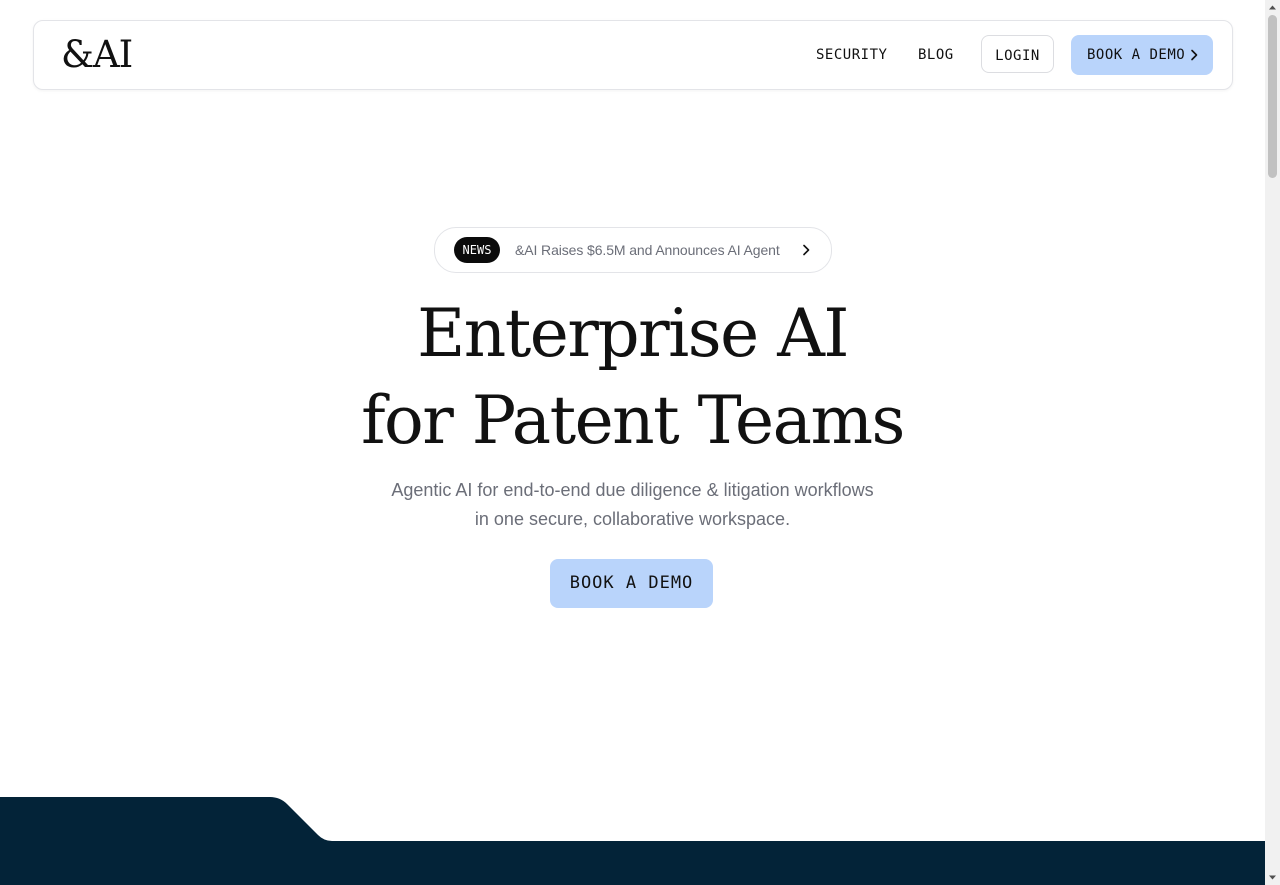 The image size is (1280, 885). Describe the element at coordinates (936, 55) in the screenshot. I see `nav-link-blog: BLOG` at that location.